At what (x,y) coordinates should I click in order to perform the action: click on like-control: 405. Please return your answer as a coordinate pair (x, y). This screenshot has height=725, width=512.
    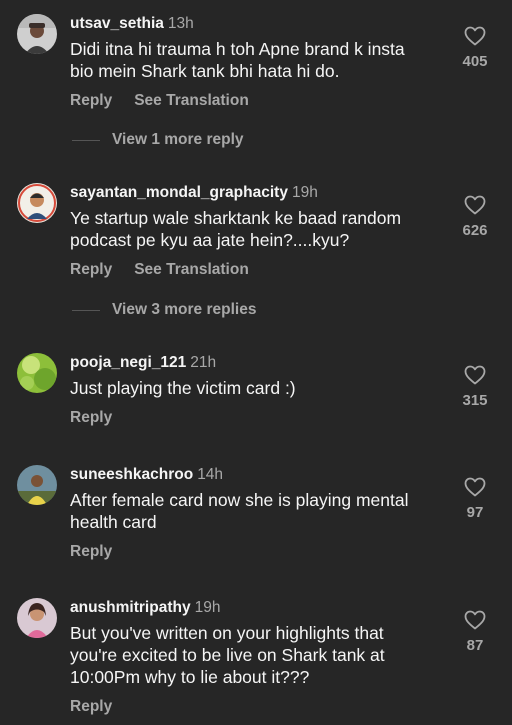
    Looking at the image, I should click on (475, 47).